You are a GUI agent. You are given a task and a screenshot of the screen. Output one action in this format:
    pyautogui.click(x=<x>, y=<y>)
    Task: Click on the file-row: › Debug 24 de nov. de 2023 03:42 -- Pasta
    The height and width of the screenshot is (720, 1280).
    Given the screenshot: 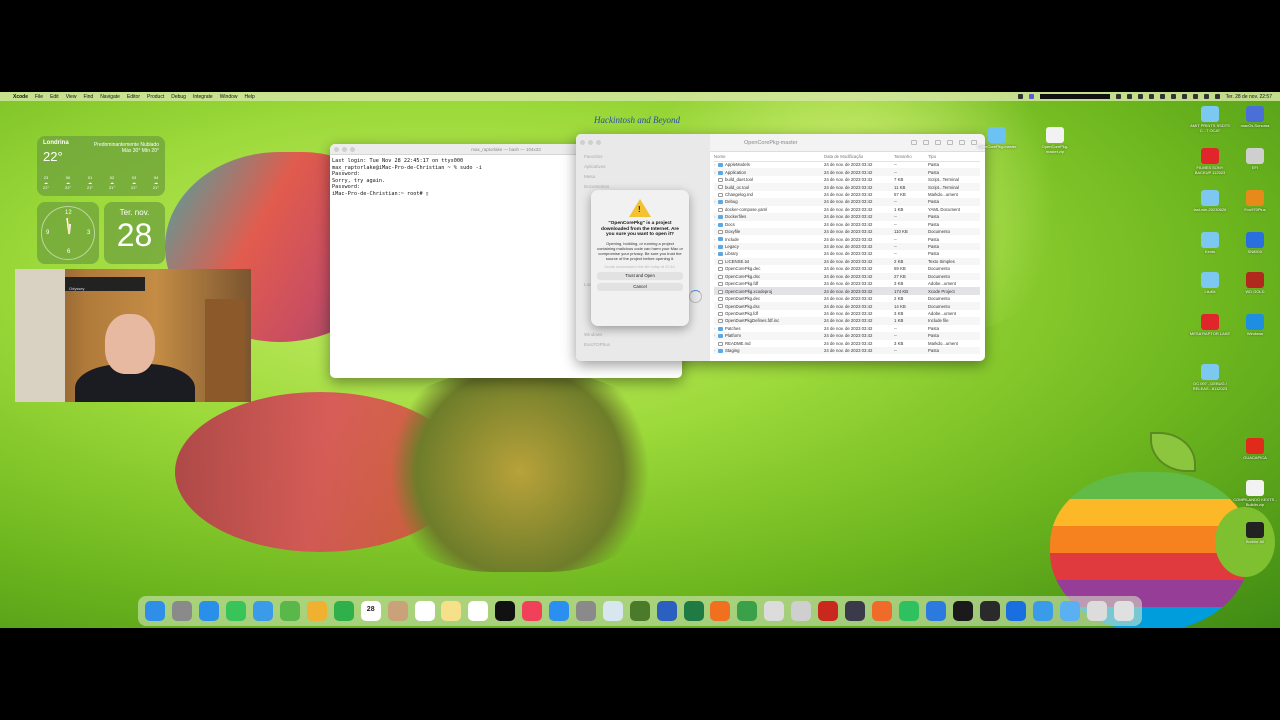 What is the action you would take?
    pyautogui.click(x=847, y=202)
    